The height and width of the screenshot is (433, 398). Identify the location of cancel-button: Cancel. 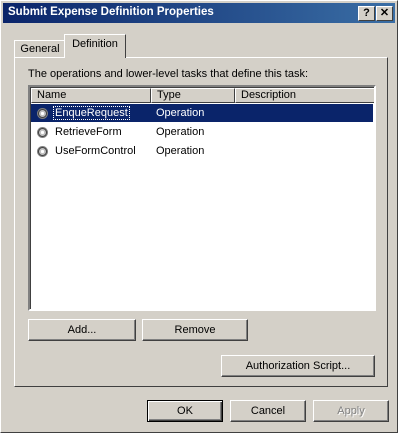
(268, 411).